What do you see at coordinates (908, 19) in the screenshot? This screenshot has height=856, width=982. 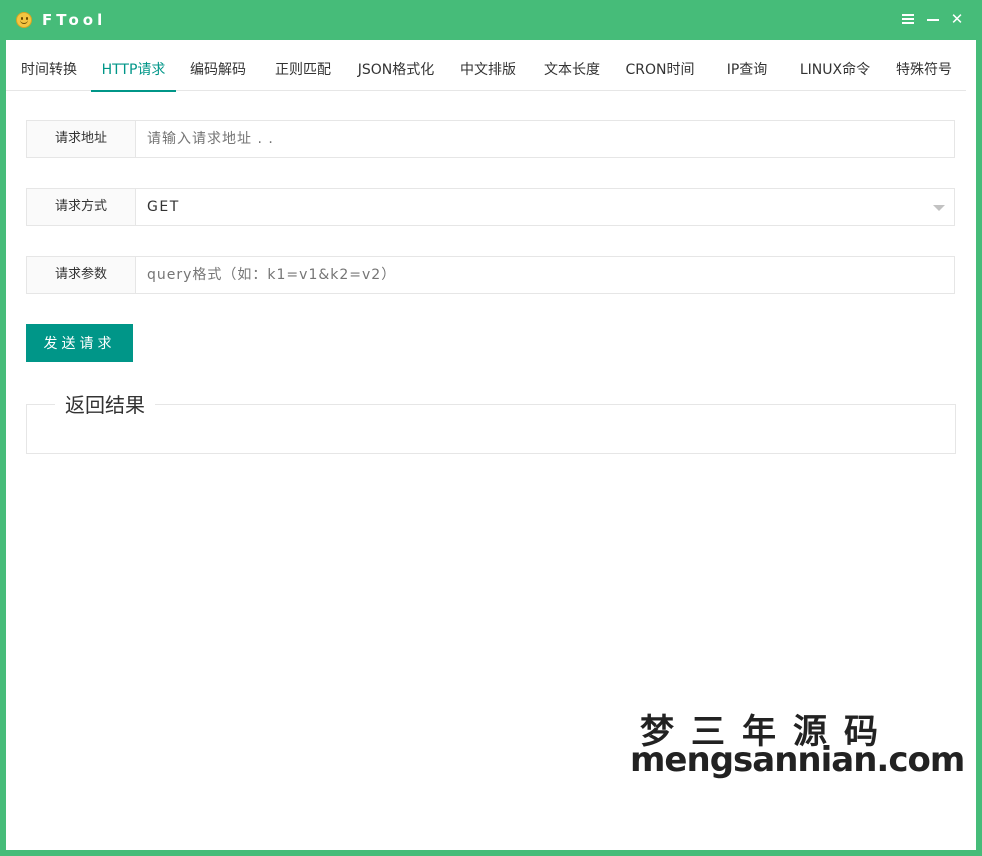 I see `menu-icon` at bounding box center [908, 19].